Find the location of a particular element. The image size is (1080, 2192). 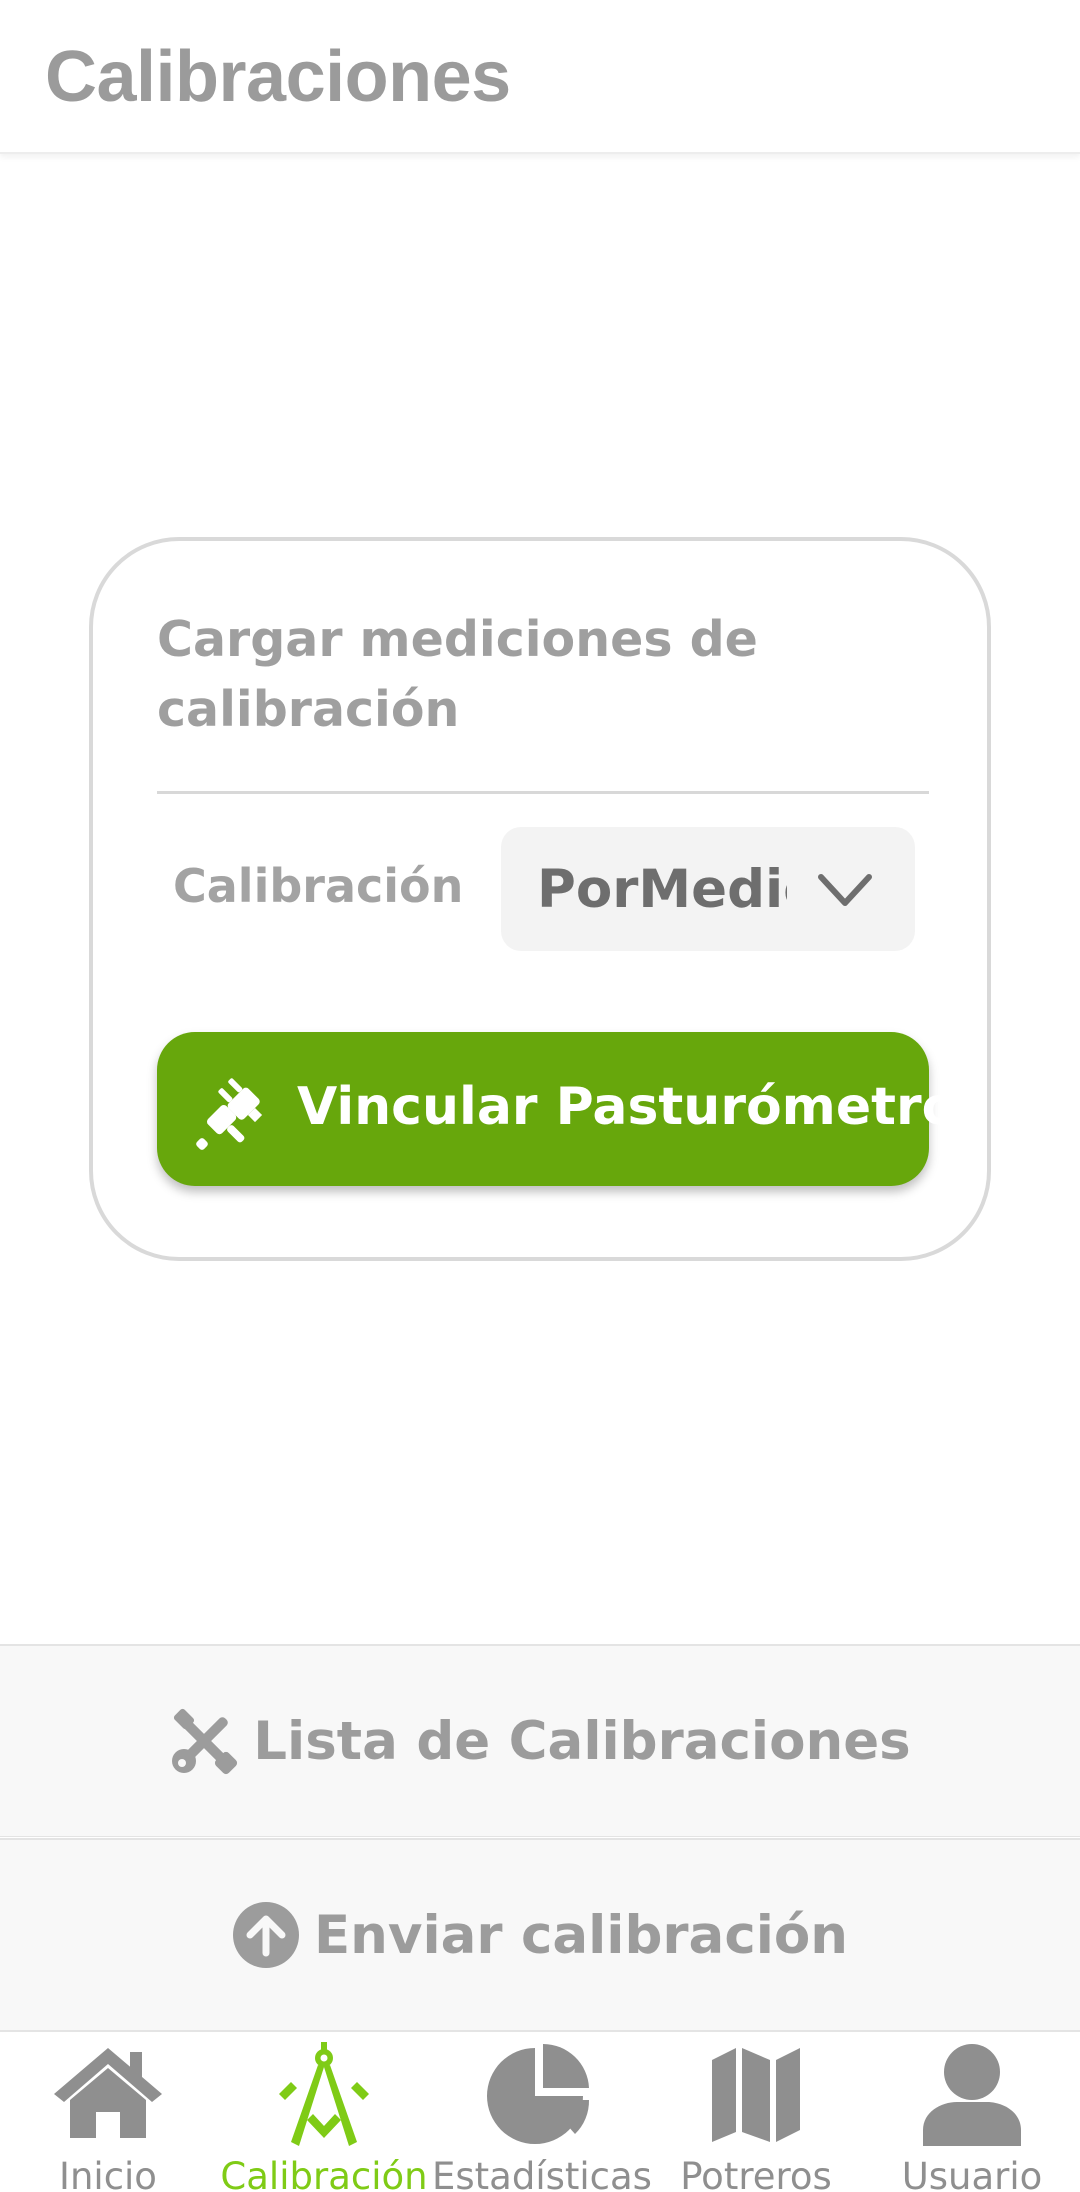

send-calibration-label: Enviar calibración is located at coordinates (581, 1935).